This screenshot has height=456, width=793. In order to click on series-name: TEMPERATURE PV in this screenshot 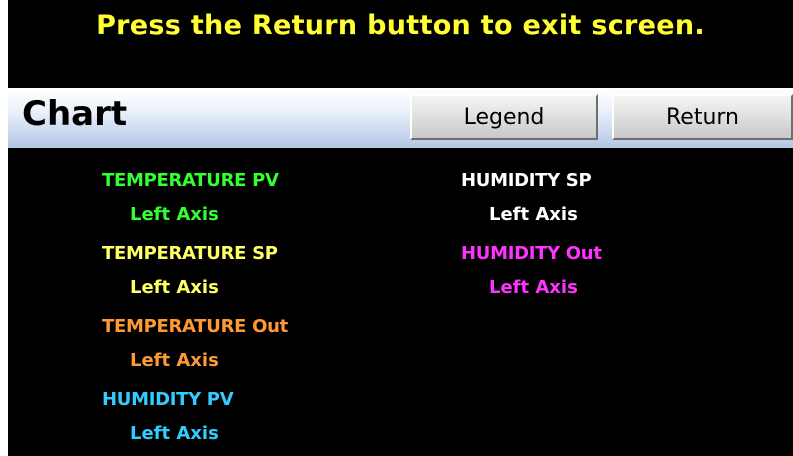, I will do `click(190, 180)`.